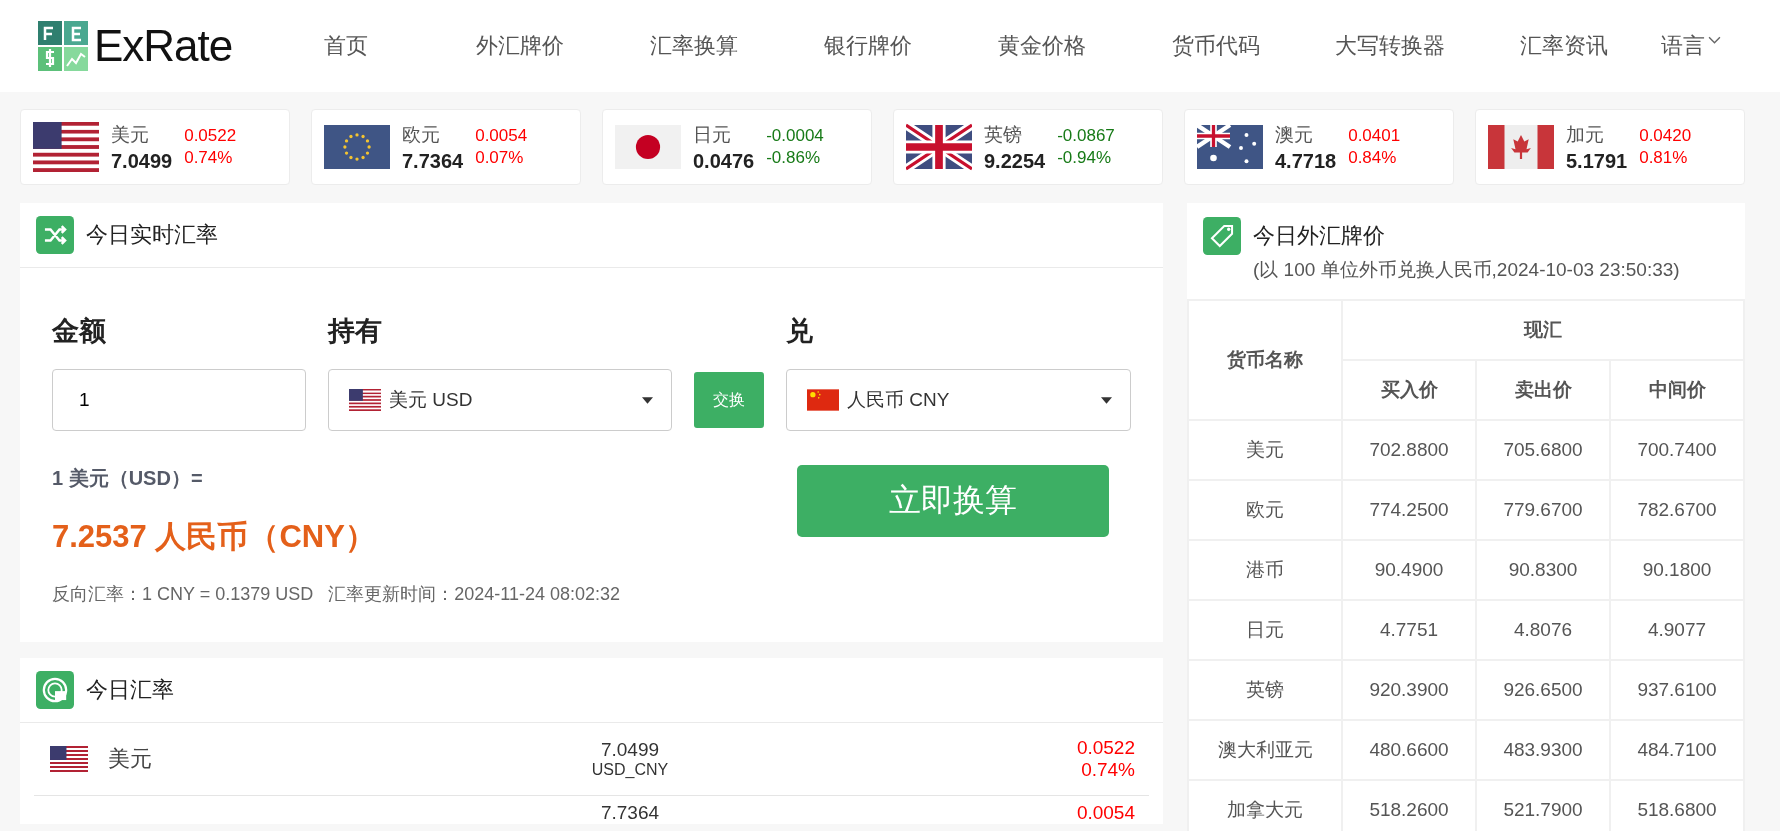  Describe the element at coordinates (79, 331) in the screenshot. I see `field-label: 金额` at that location.